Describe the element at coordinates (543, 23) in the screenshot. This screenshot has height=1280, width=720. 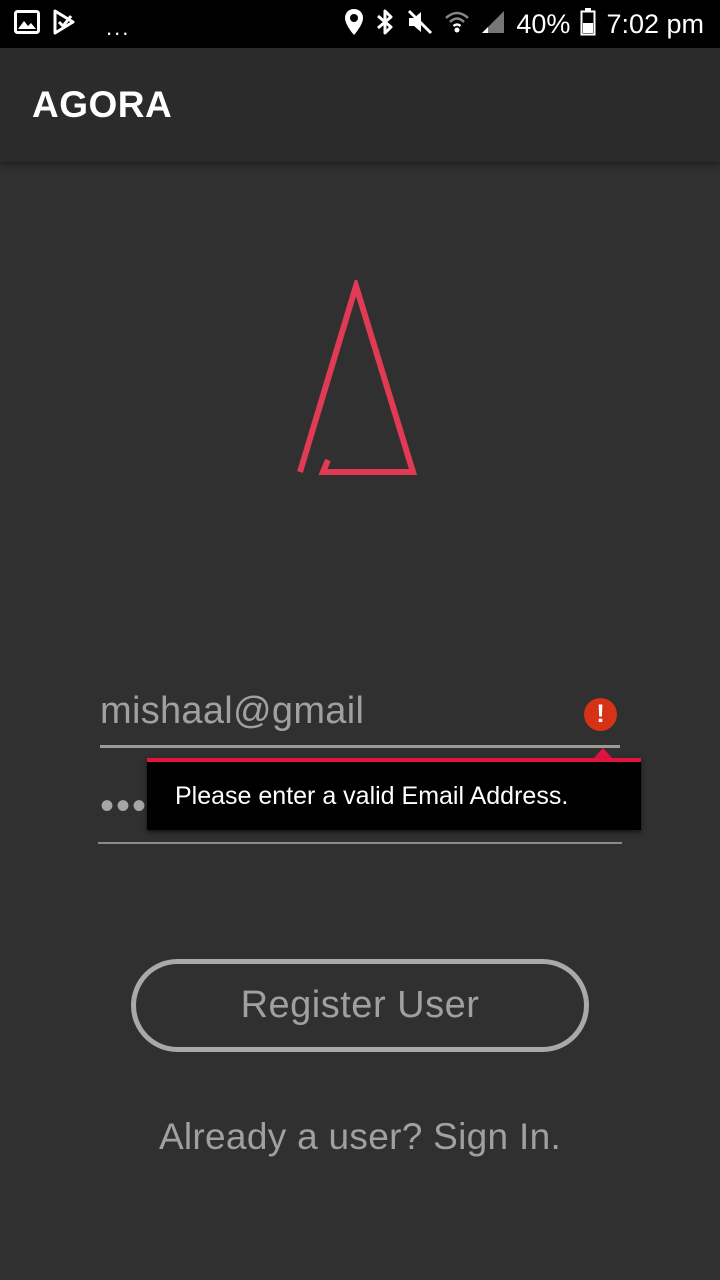
I see `battery-percentage: 40%` at that location.